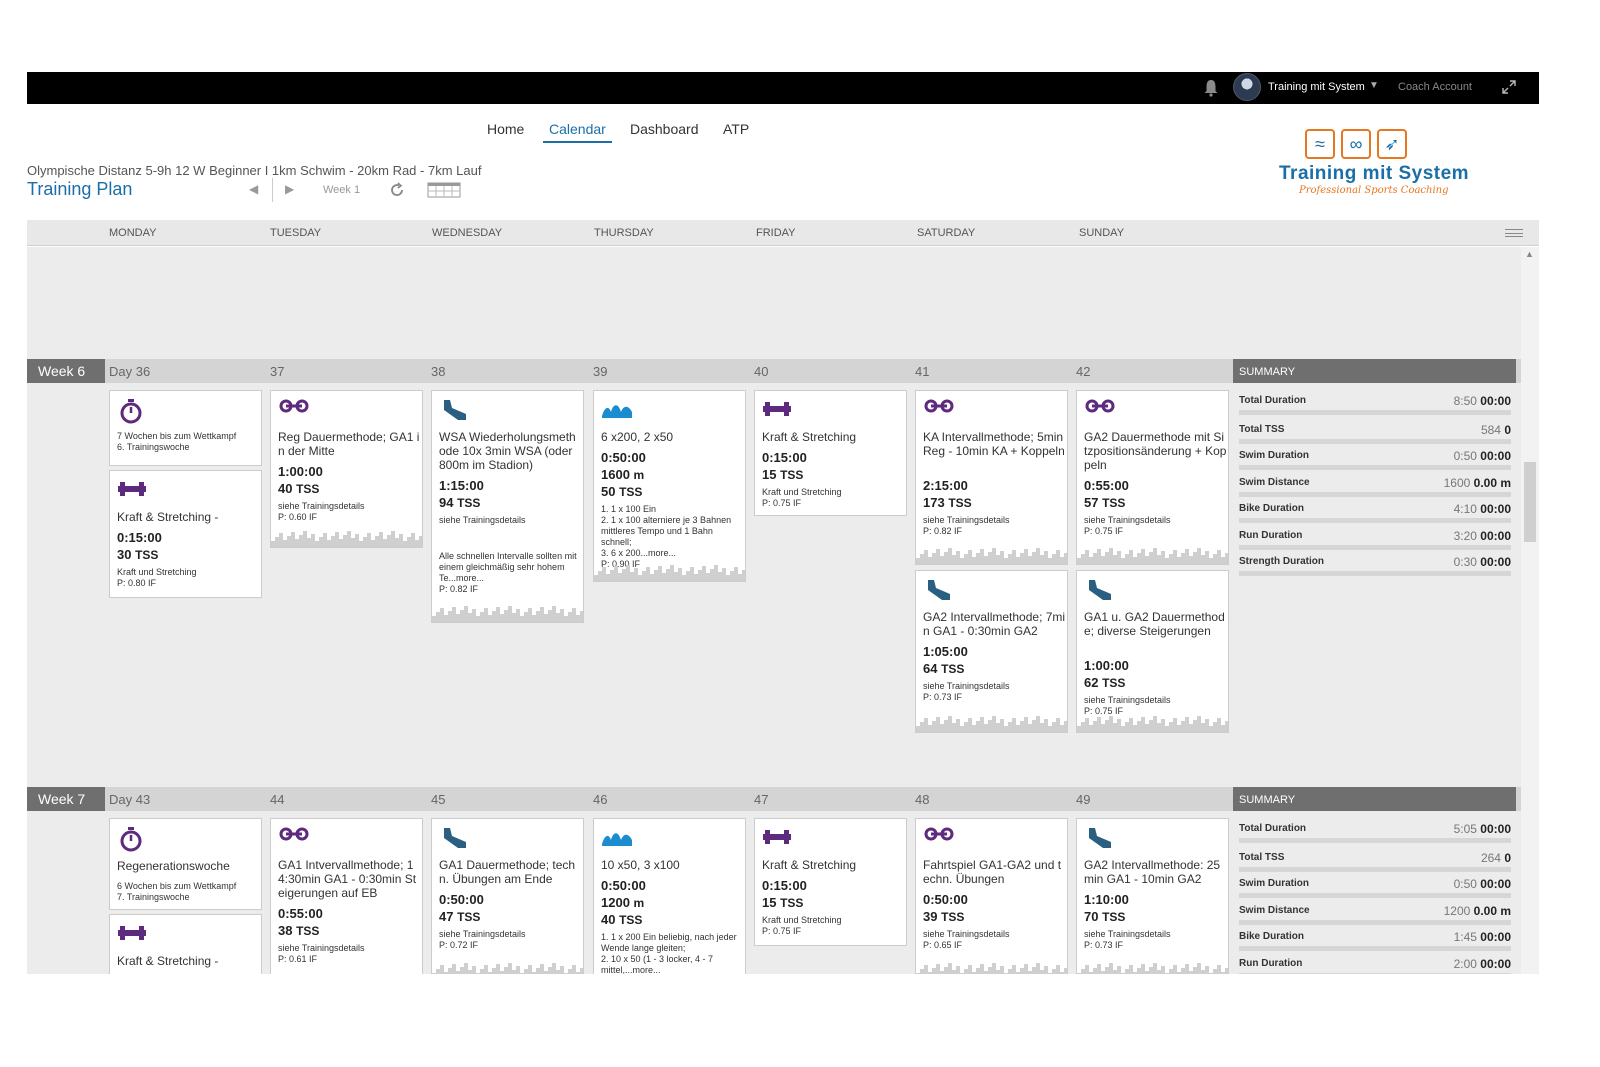 This screenshot has height=1067, width=1600. What do you see at coordinates (1392, 144) in the screenshot?
I see `run-logo-icon: ➶` at bounding box center [1392, 144].